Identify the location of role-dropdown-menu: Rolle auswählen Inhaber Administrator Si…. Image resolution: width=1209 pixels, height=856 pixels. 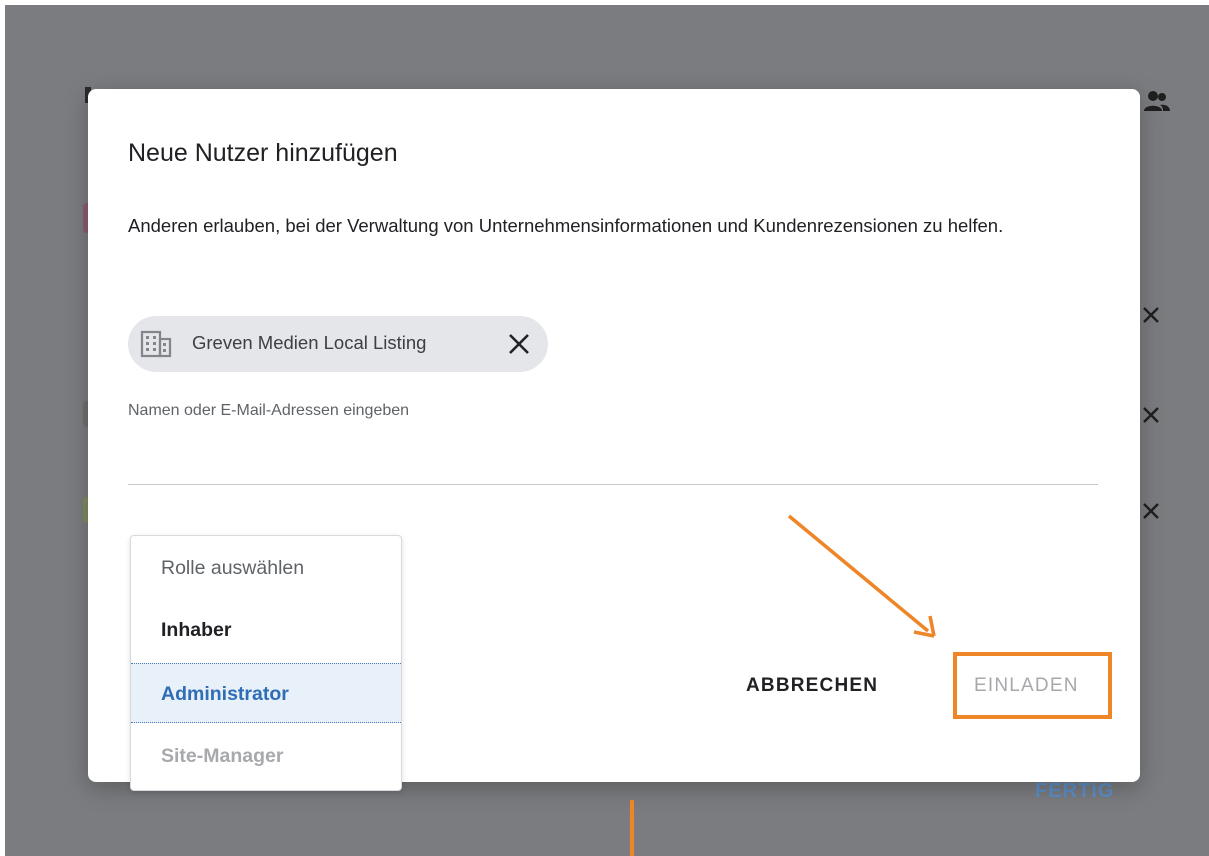
(266, 663).